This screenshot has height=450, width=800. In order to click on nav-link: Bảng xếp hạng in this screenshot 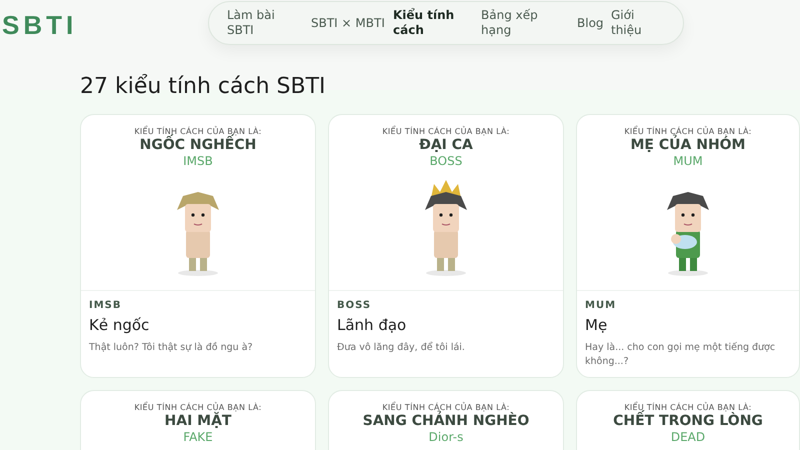, I will do `click(525, 23)`.